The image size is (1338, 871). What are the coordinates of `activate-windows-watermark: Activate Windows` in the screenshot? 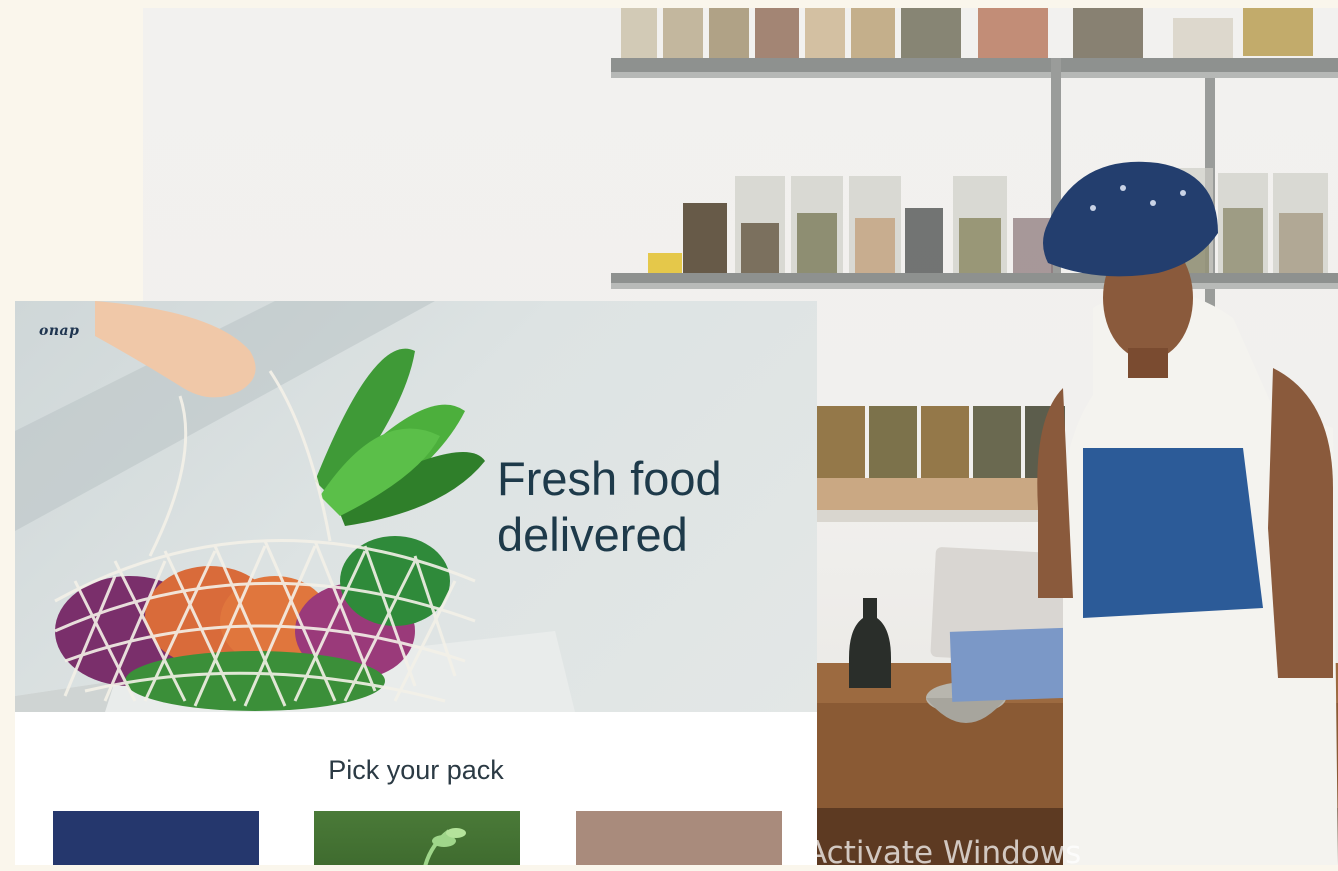 It's located at (944, 853).